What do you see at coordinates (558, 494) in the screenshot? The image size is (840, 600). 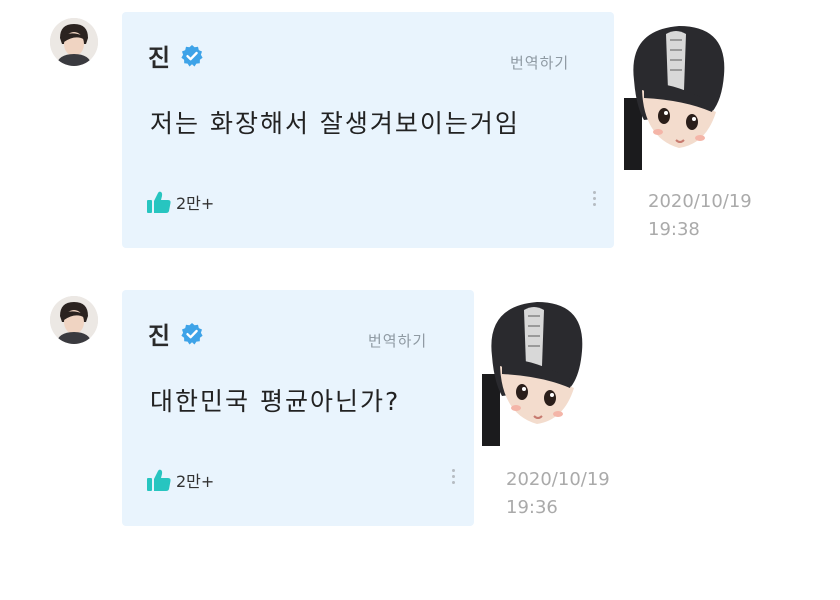 I see `timestamp: 2020/10/19 19:36` at bounding box center [558, 494].